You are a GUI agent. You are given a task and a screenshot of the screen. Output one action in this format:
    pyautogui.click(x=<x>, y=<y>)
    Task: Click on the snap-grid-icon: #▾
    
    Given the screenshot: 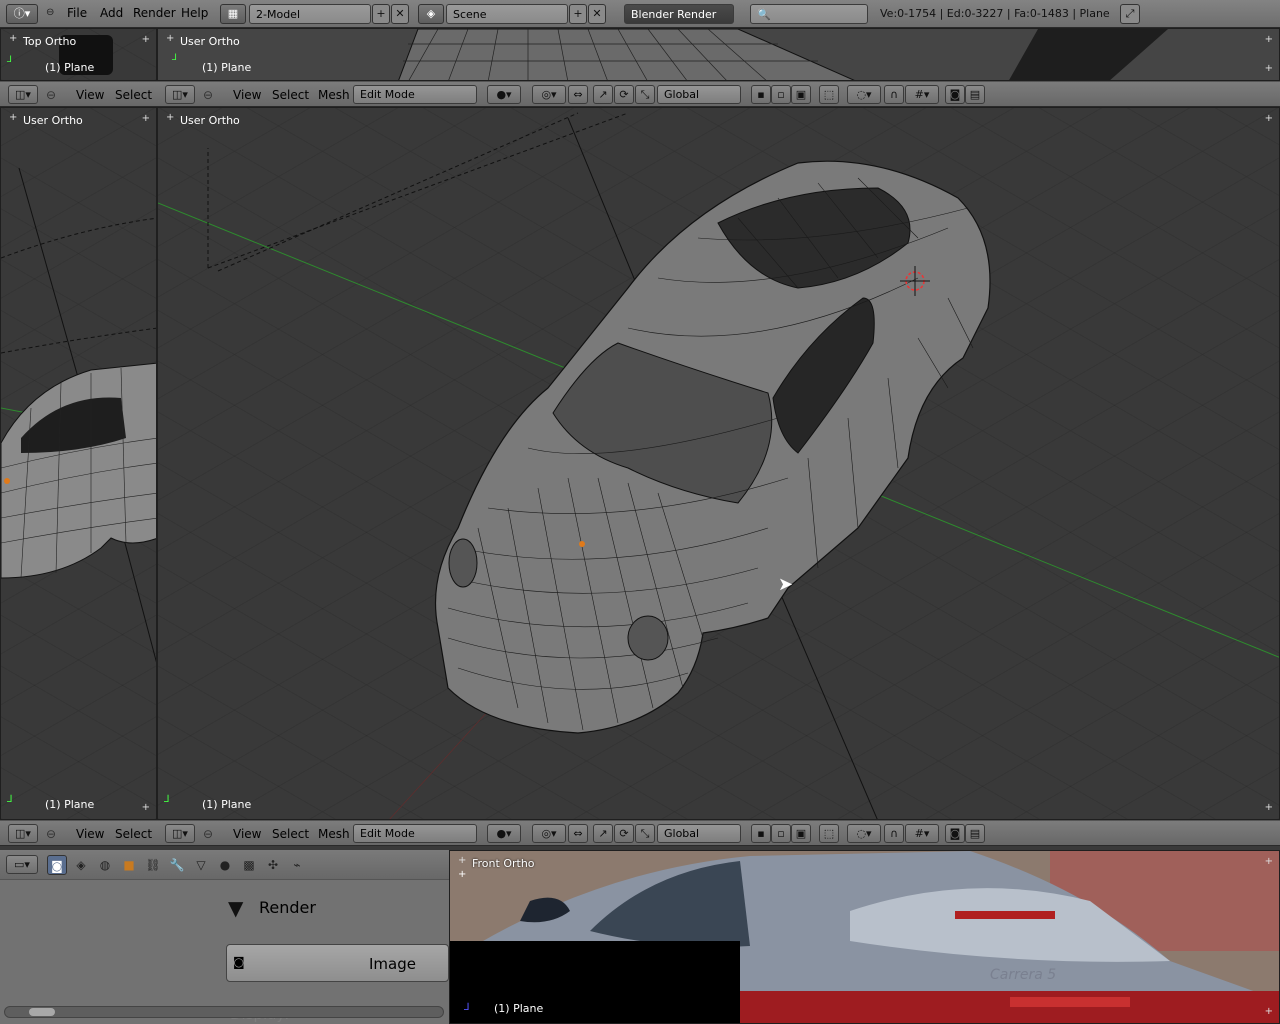 What is the action you would take?
    pyautogui.click(x=922, y=833)
    